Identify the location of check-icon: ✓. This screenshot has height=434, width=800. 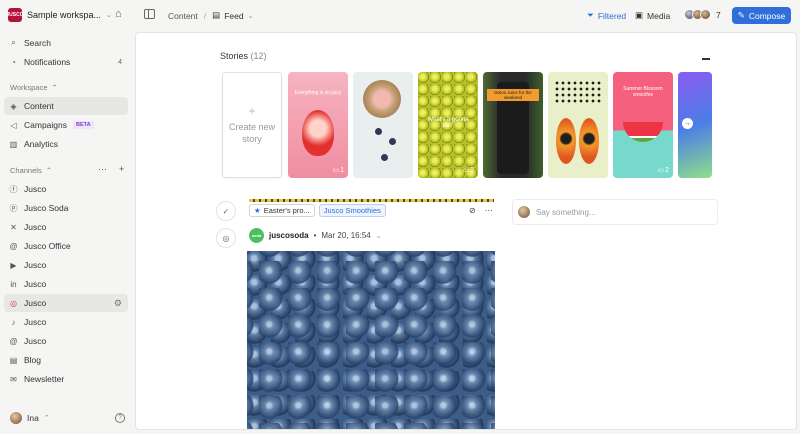
(226, 211).